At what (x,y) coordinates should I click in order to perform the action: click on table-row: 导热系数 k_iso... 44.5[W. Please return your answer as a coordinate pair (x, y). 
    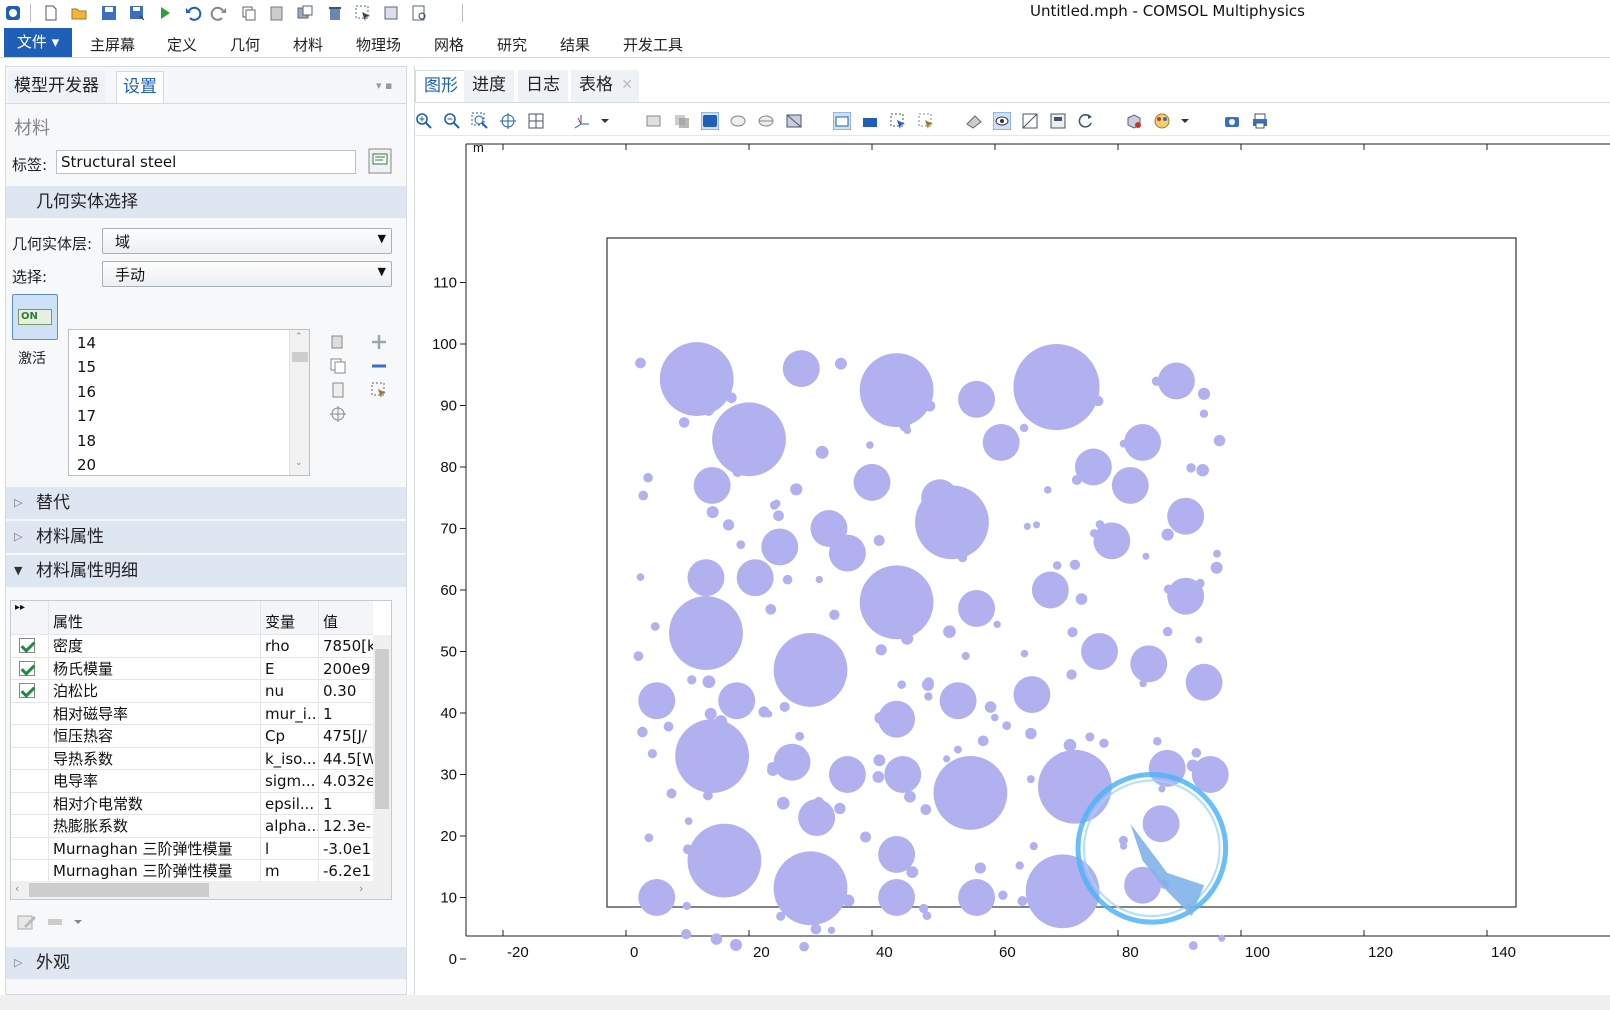
    Looking at the image, I should click on (192, 758).